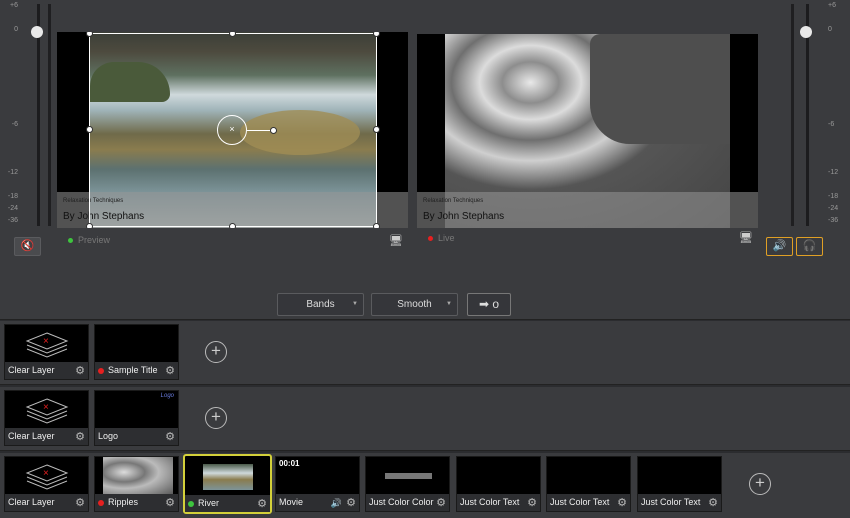 The width and height of the screenshot is (850, 518). I want to click on rotate-handle, so click(273, 130).